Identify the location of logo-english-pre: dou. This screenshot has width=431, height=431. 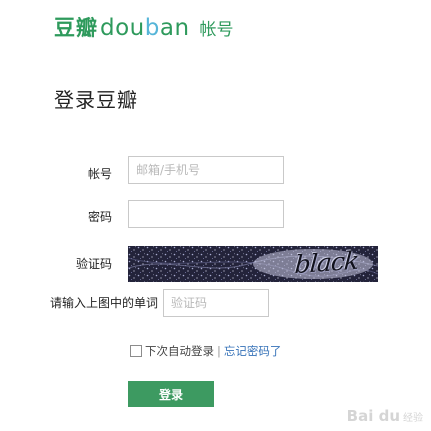
(122, 28).